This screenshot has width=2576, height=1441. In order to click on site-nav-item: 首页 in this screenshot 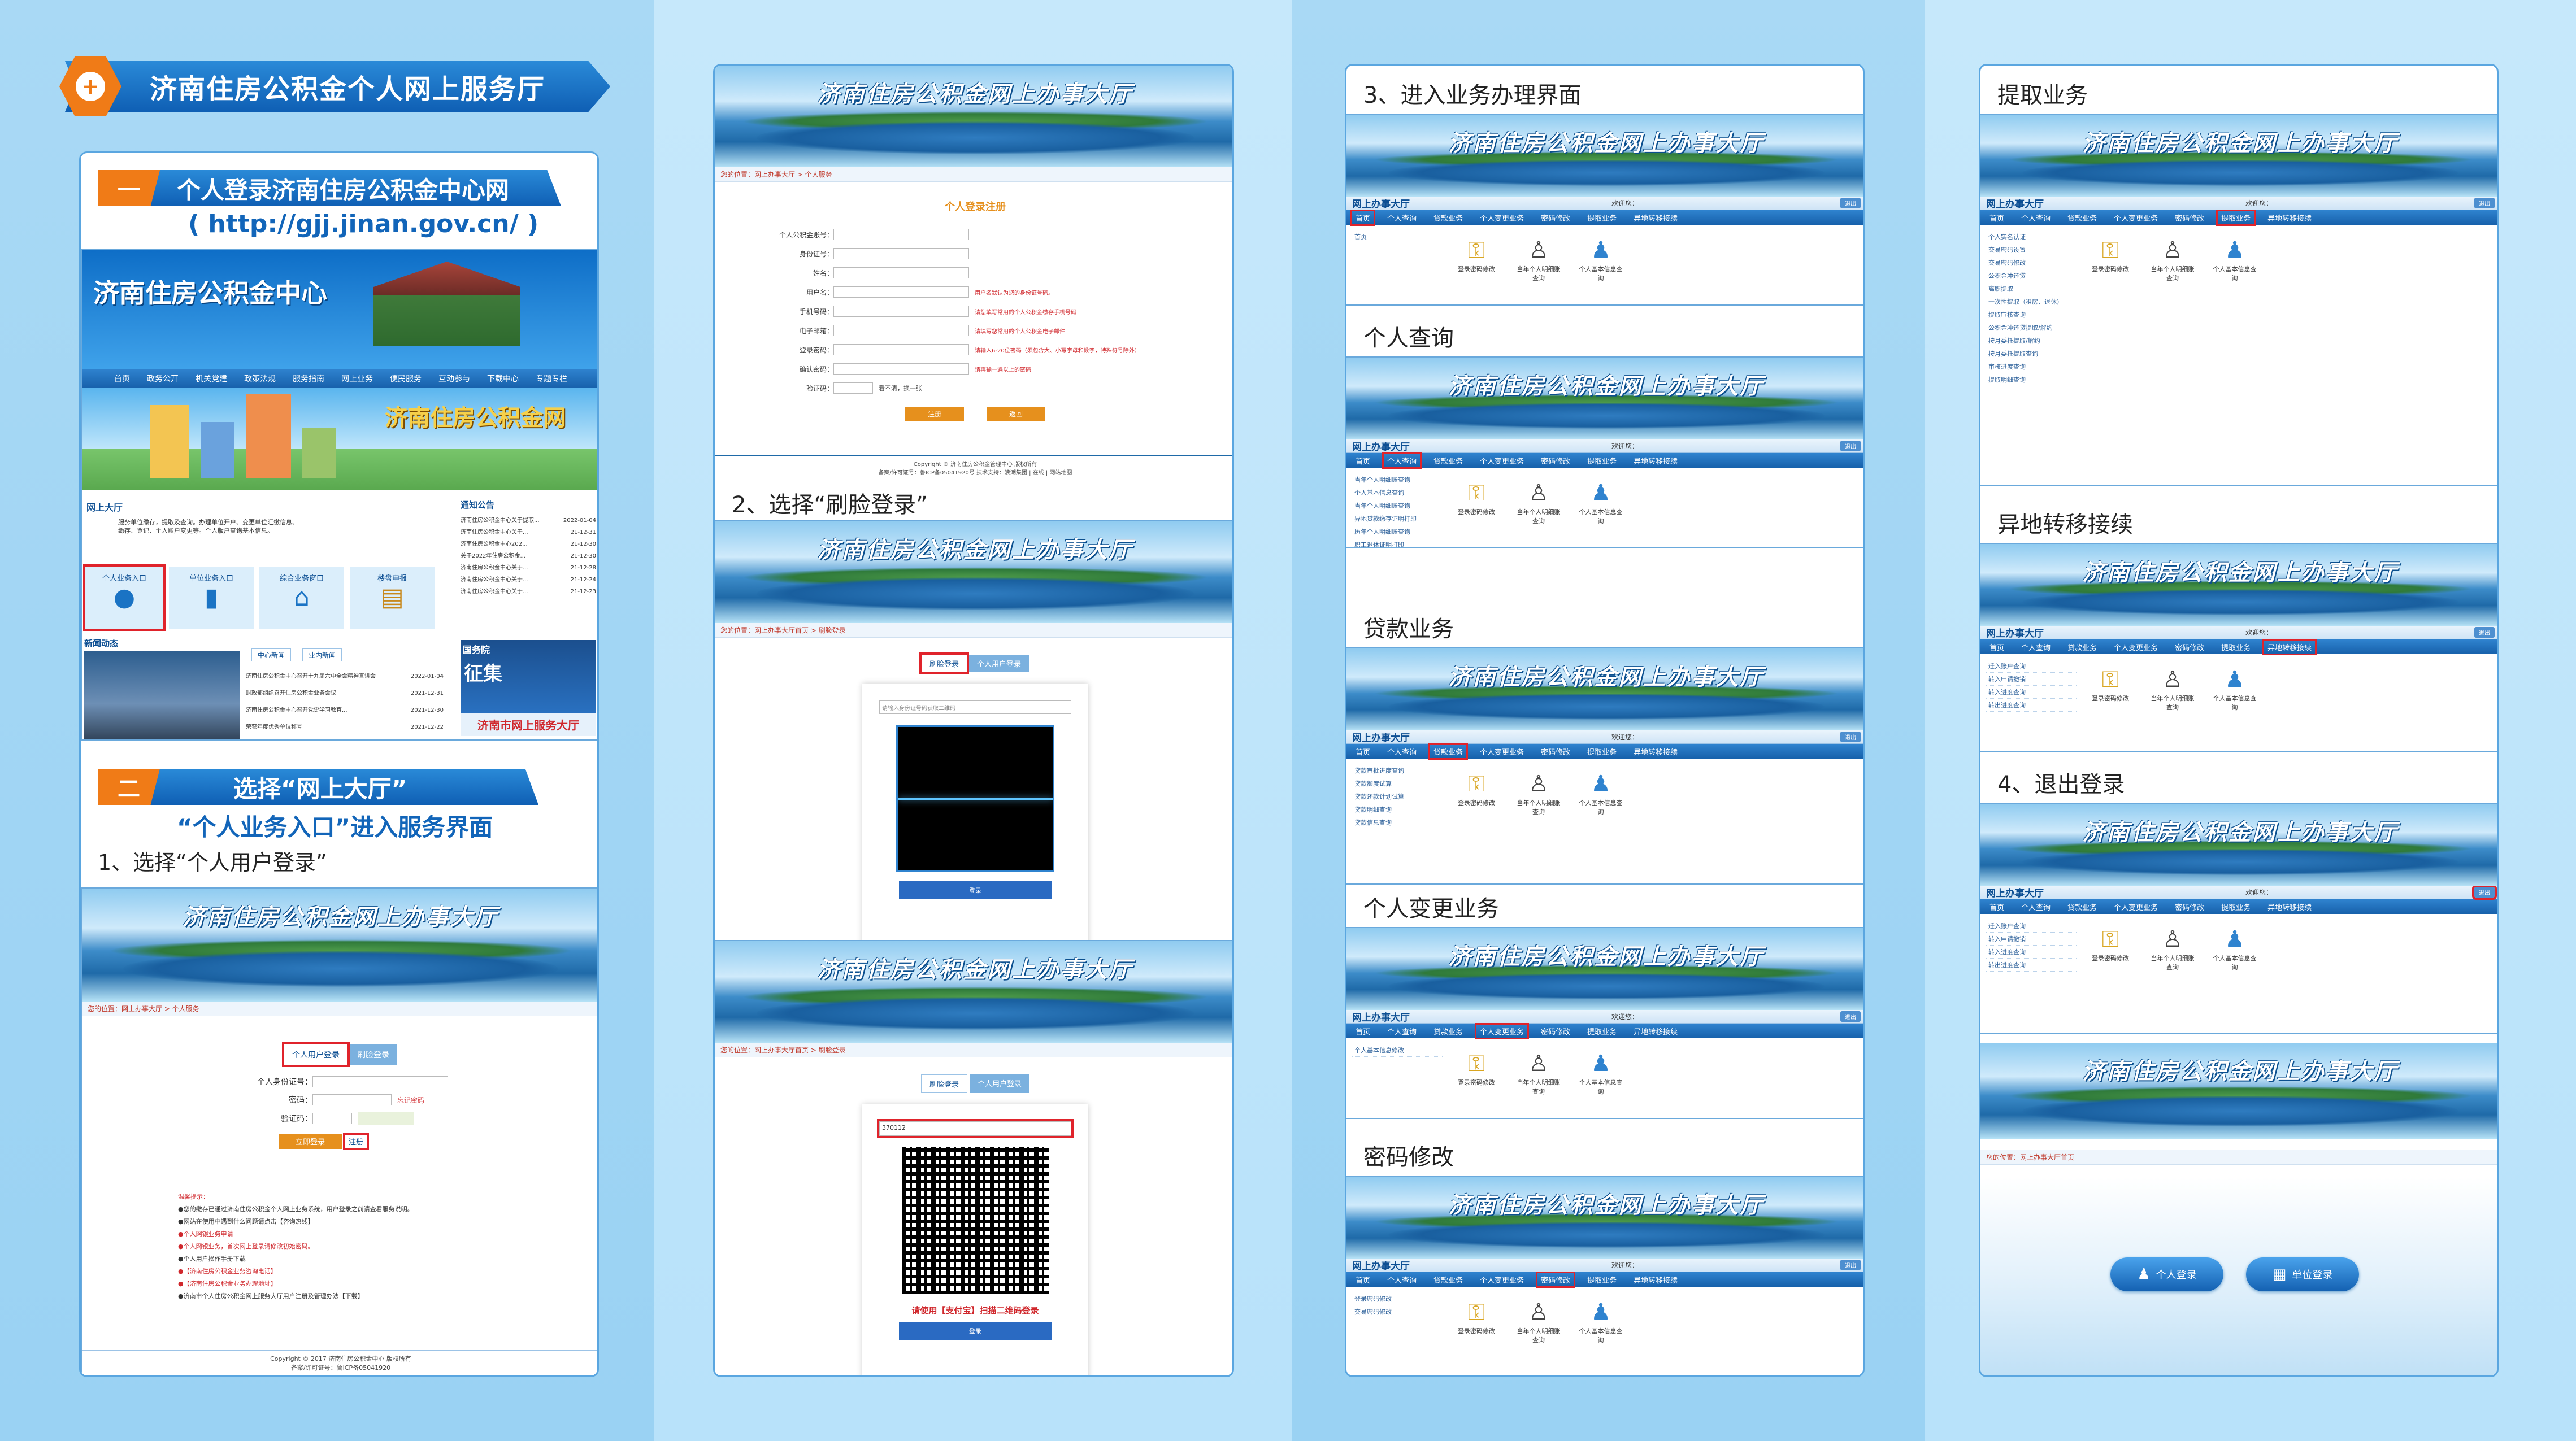, I will do `click(122, 378)`.